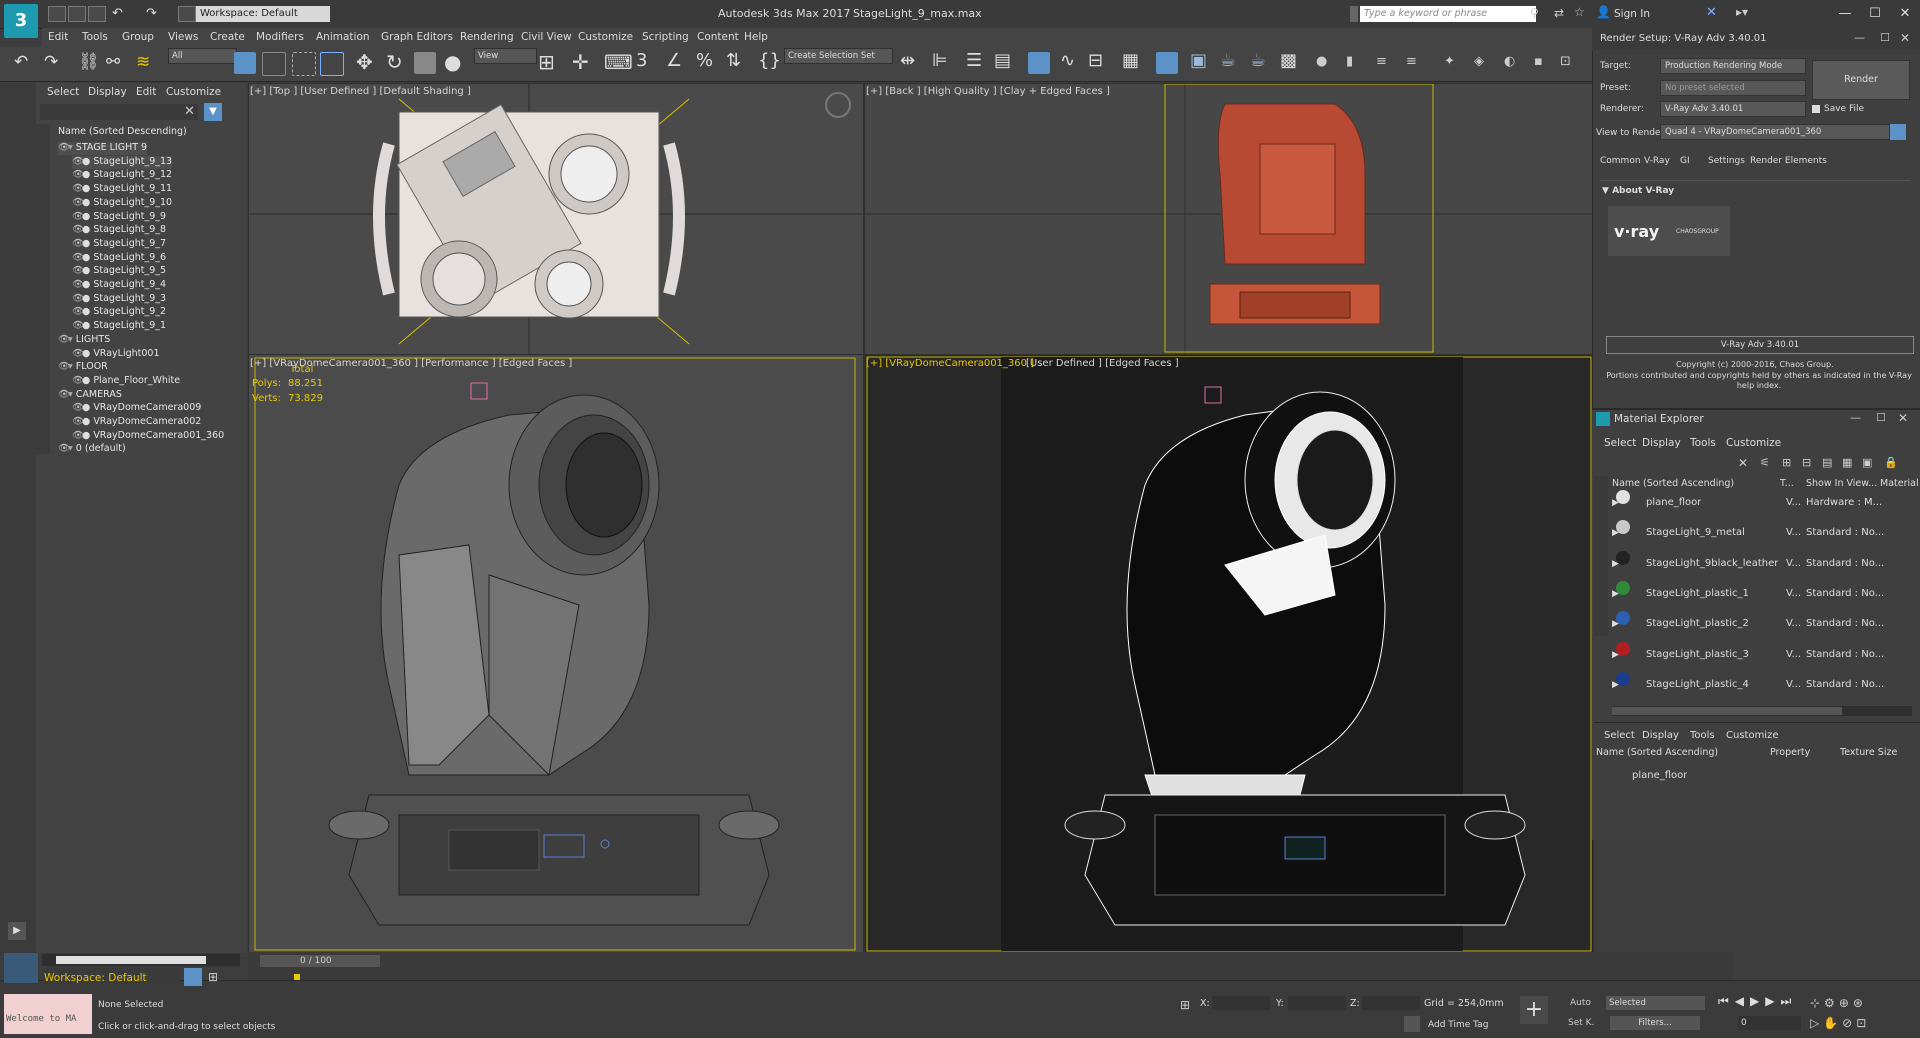 The image size is (1920, 1038). What do you see at coordinates (1258, 60) in the screenshot?
I see `render-iterative-icon: ☕` at bounding box center [1258, 60].